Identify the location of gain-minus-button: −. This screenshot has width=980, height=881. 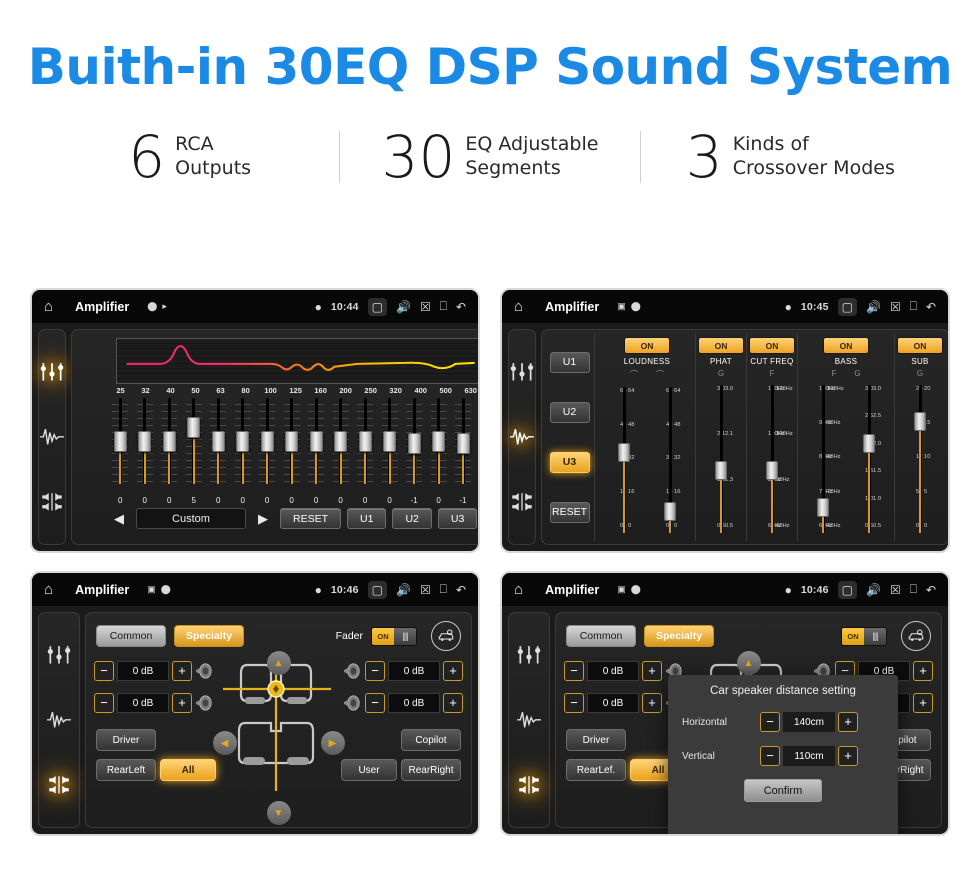
(574, 671).